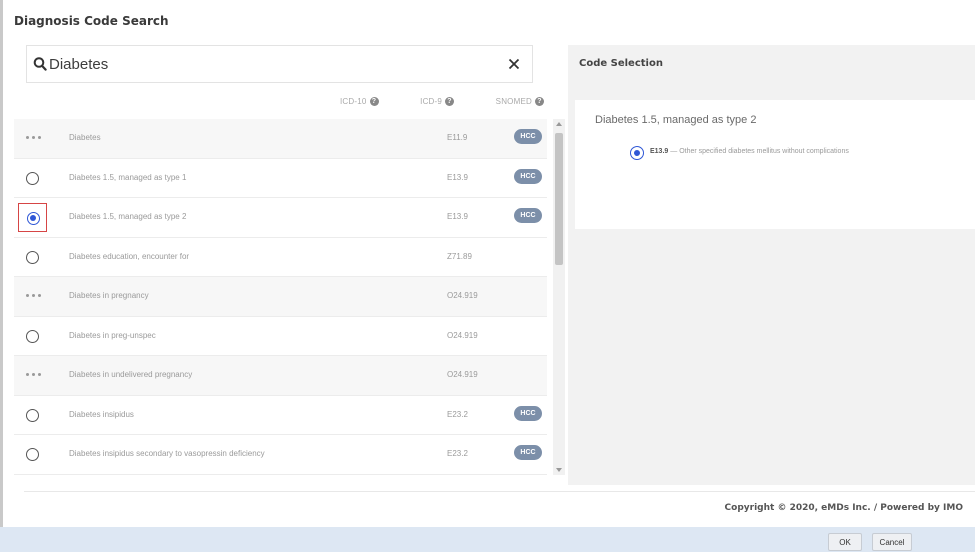 The width and height of the screenshot is (975, 552). I want to click on code-system-toggles: ICD-10 ? ICD-9 ? SNOMED ?, so click(442, 101).